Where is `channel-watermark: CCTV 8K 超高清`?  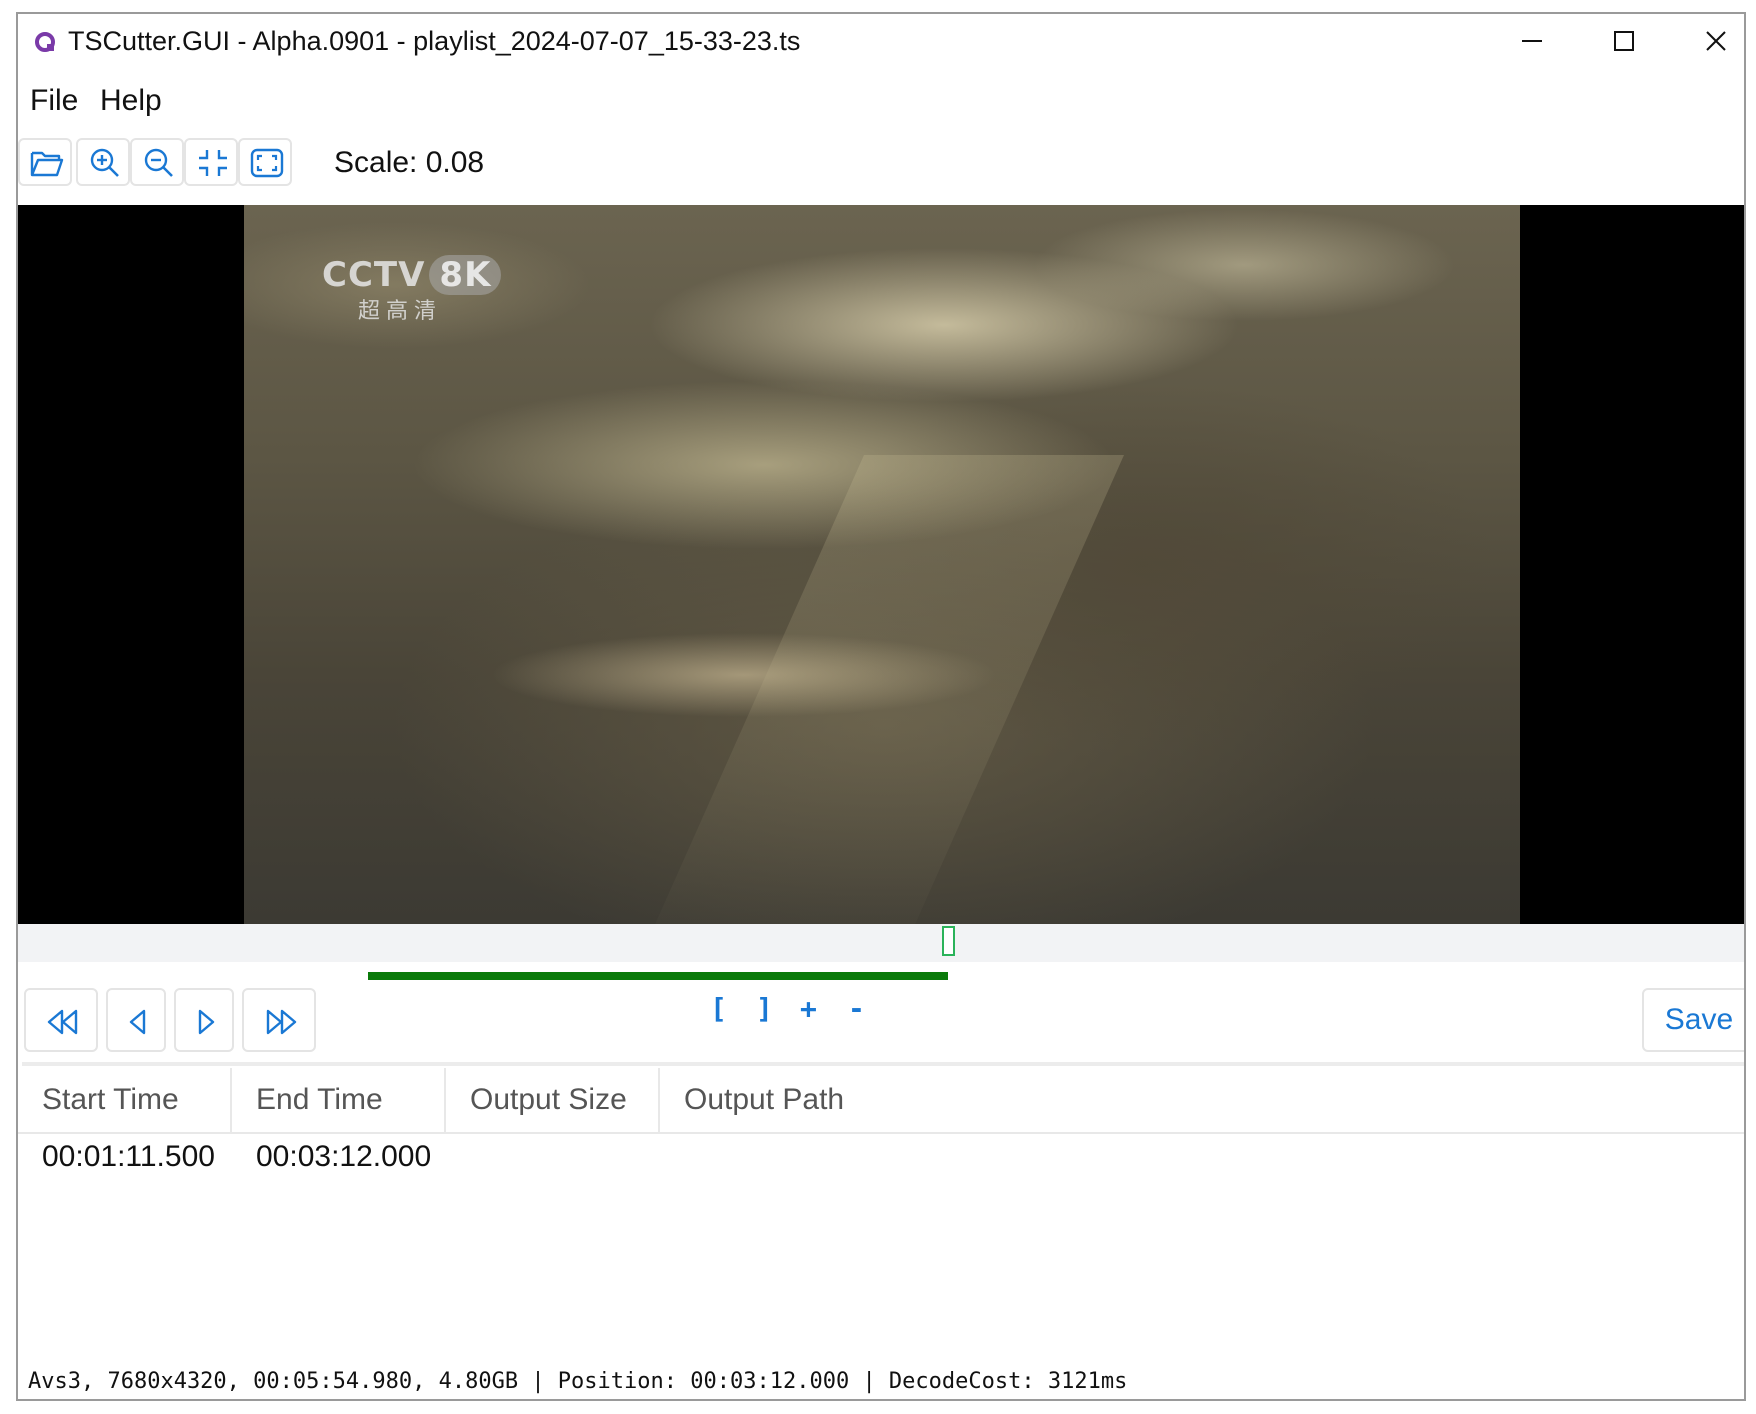 channel-watermark: CCTV 8K 超高清 is located at coordinates (412, 290).